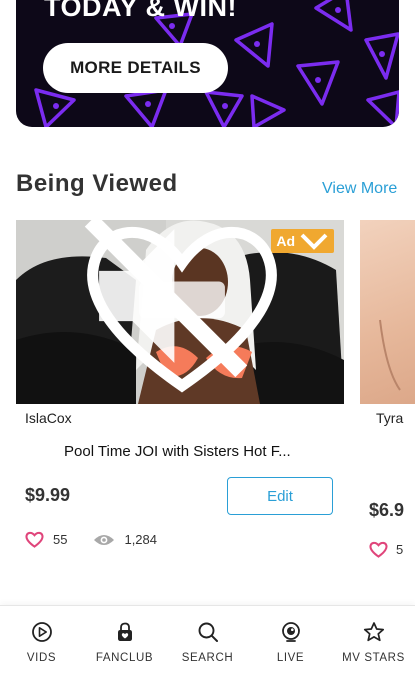 This screenshot has width=415, height=680. I want to click on nav-label-mv-stars: MV STARS, so click(373, 658).